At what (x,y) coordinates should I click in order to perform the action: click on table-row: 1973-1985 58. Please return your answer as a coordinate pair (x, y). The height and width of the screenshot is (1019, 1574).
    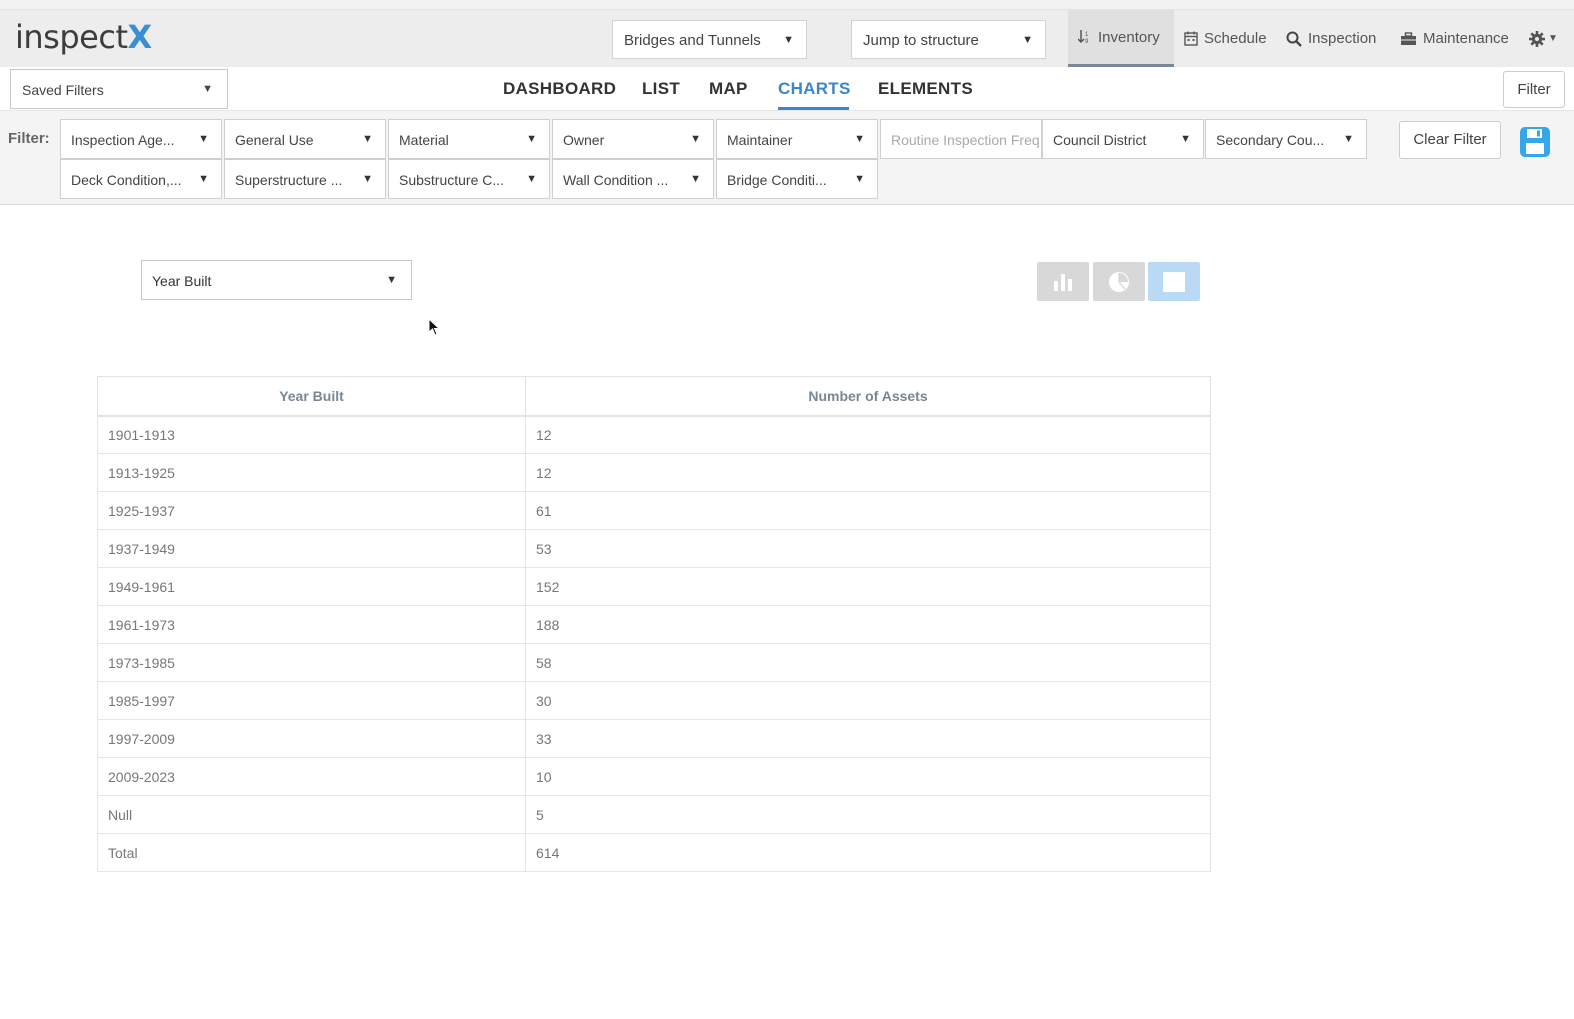
    Looking at the image, I should click on (654, 662).